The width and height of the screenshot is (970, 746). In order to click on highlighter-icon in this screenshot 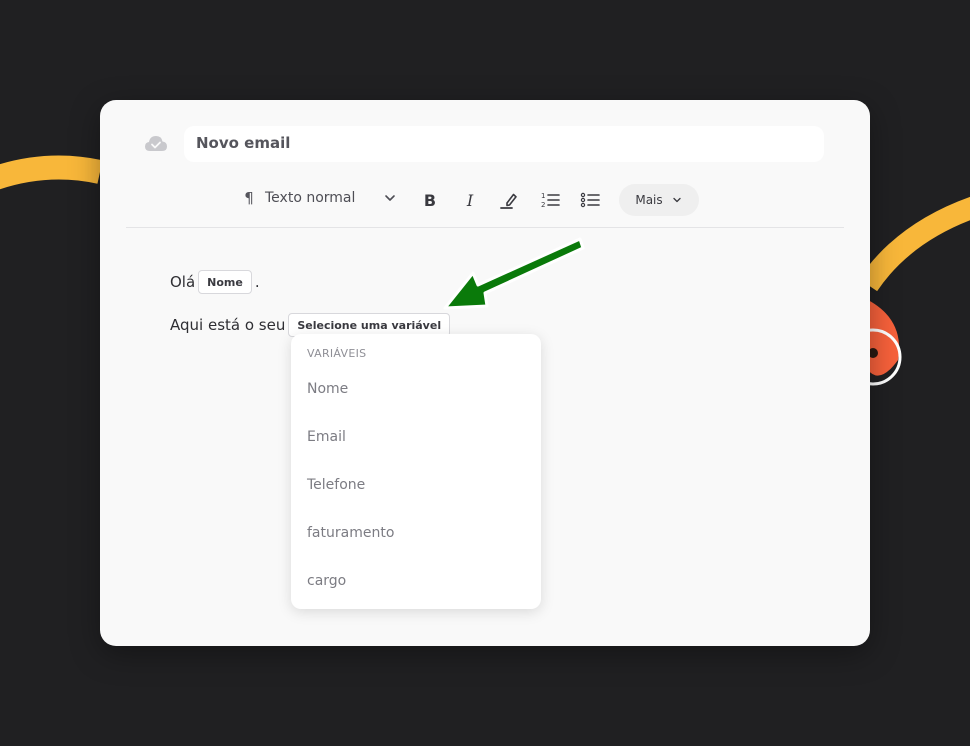, I will do `click(510, 200)`.